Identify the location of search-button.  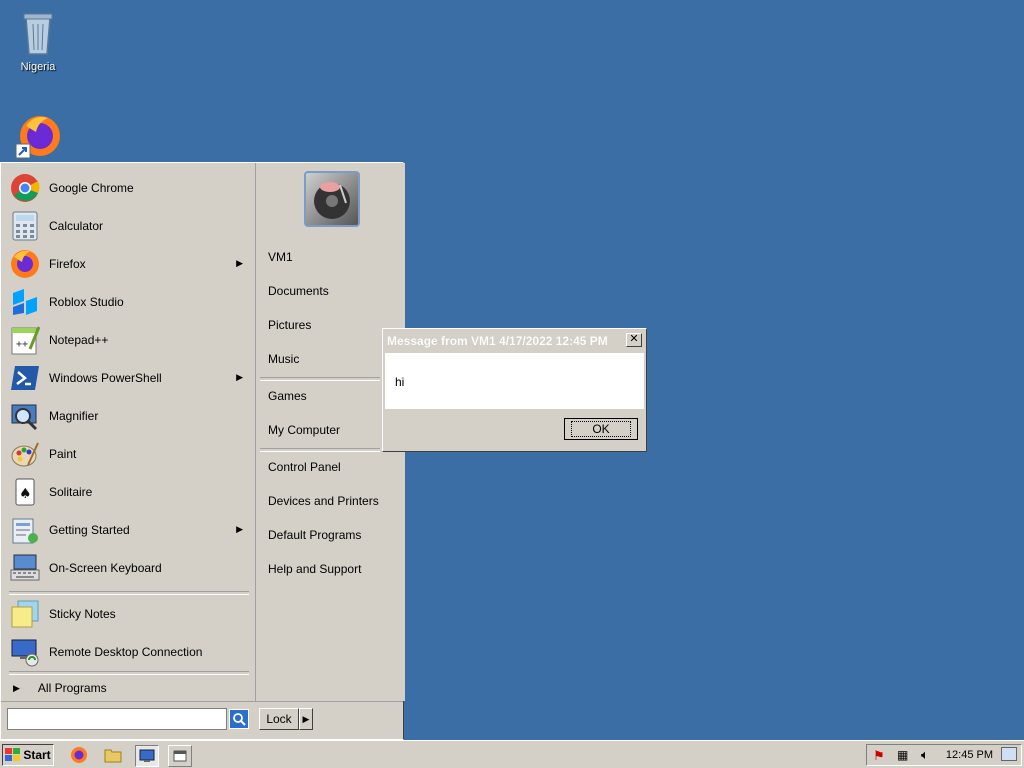
(239, 719).